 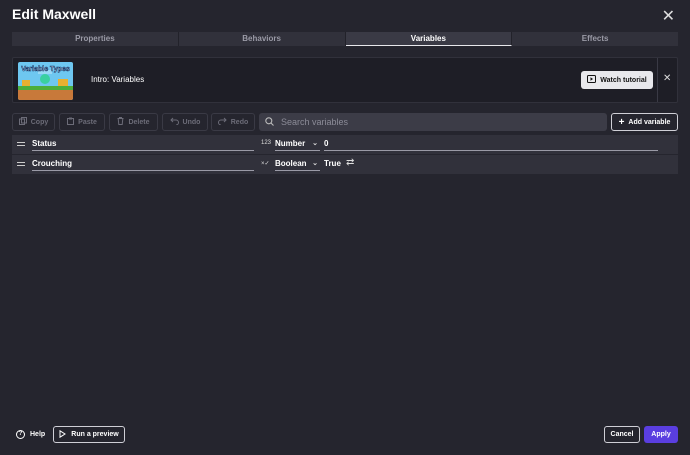 I want to click on variable-row: Crouching ×✓ Boolean ⌄ True ⇄, so click(x=345, y=163).